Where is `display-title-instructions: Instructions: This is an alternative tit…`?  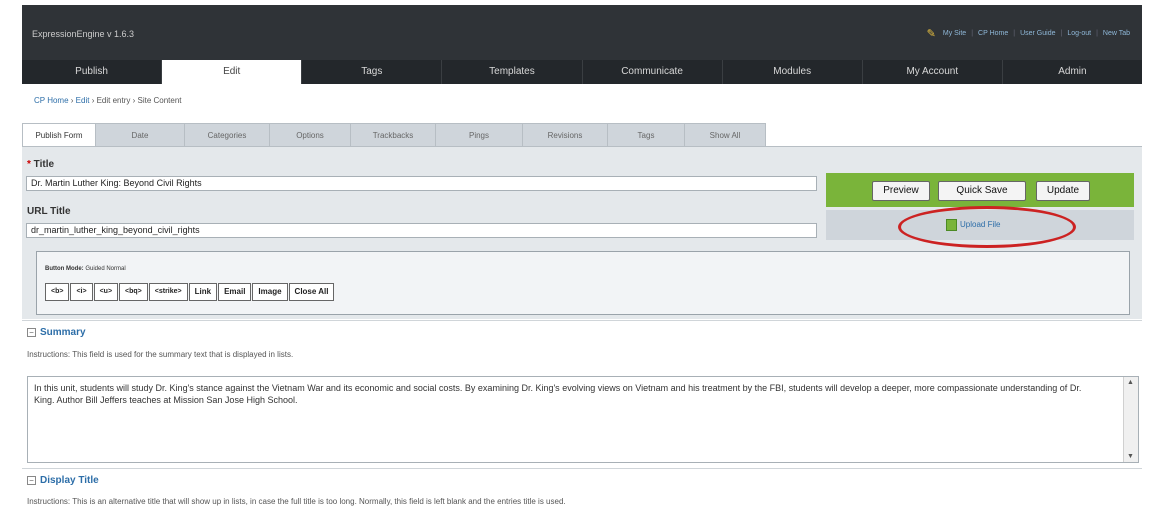 display-title-instructions: Instructions: This is an alternative tit… is located at coordinates (296, 501).